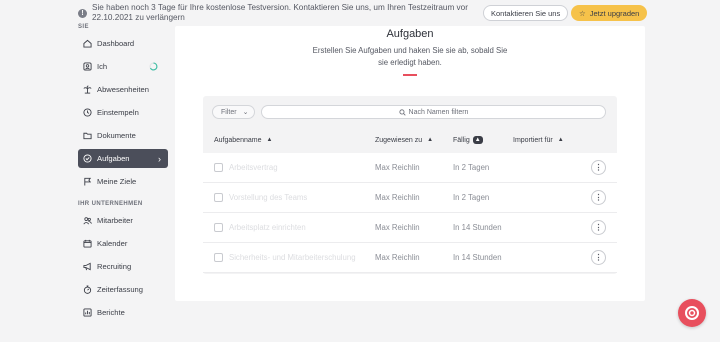 This screenshot has height=342, width=720. Describe the element at coordinates (87, 220) in the screenshot. I see `people-icon` at that location.